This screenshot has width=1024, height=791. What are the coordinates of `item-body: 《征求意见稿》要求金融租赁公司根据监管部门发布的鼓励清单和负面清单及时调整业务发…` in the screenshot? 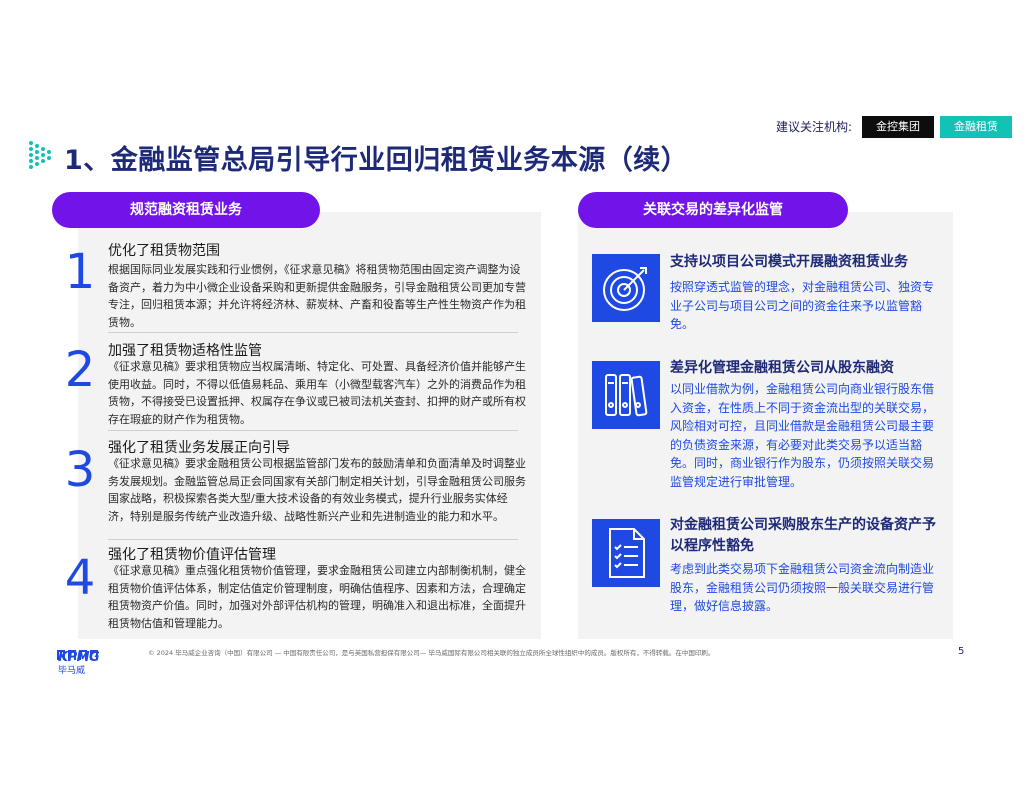 It's located at (317, 490).